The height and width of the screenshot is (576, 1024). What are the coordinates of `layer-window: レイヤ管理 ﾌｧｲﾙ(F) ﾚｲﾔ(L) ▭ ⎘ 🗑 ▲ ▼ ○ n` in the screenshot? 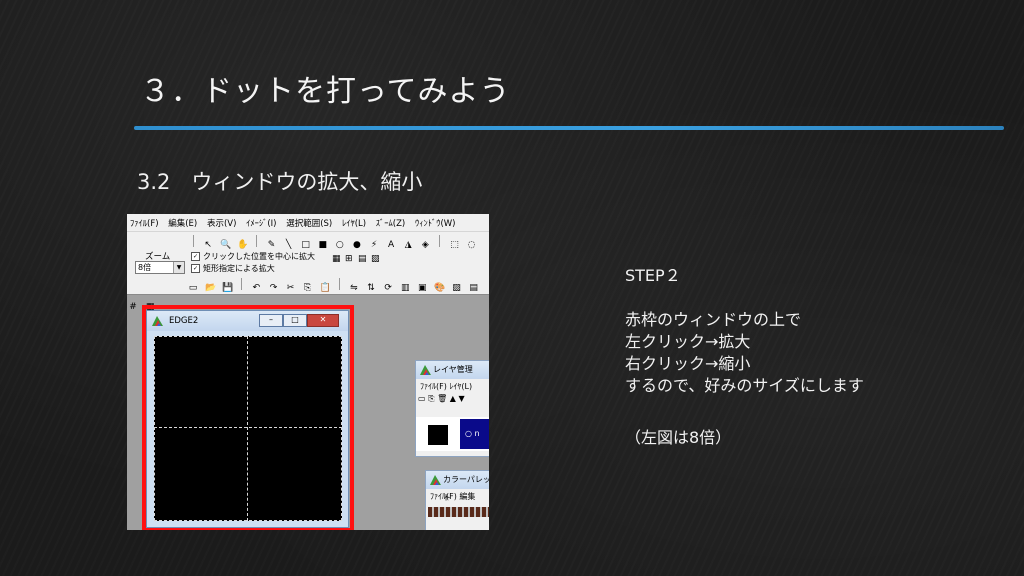 It's located at (452, 408).